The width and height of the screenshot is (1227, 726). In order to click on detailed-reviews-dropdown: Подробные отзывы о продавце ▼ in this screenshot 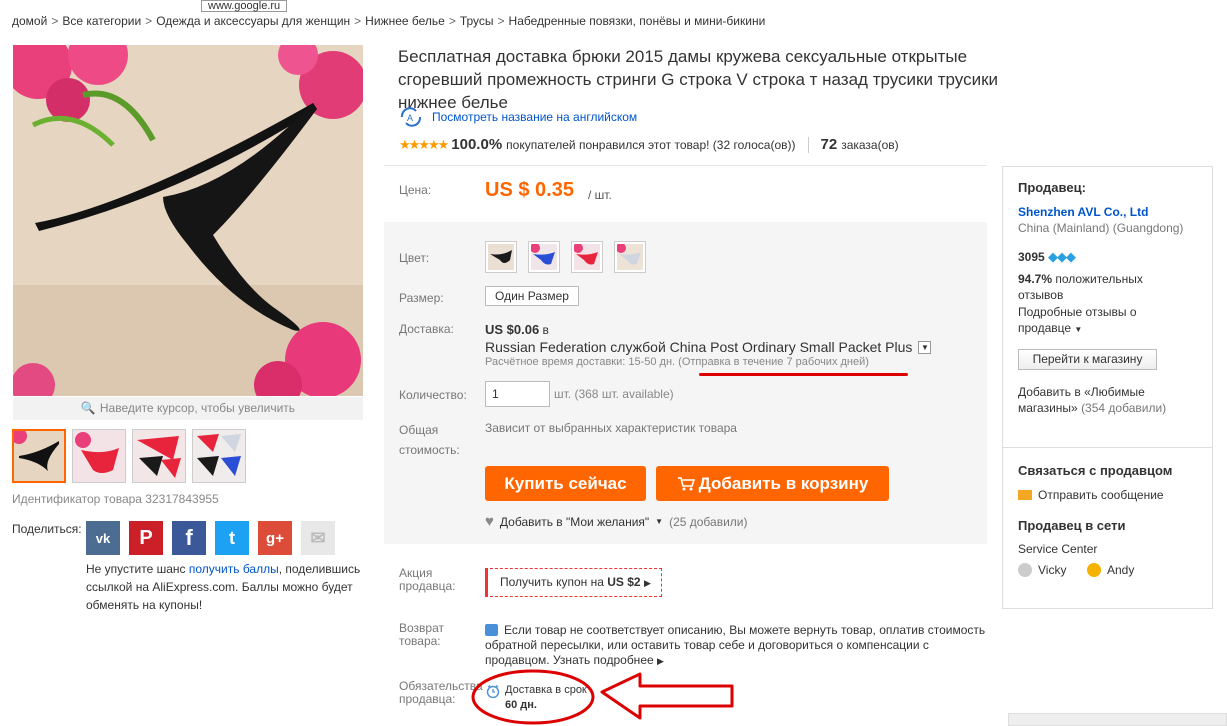, I will do `click(1093, 321)`.